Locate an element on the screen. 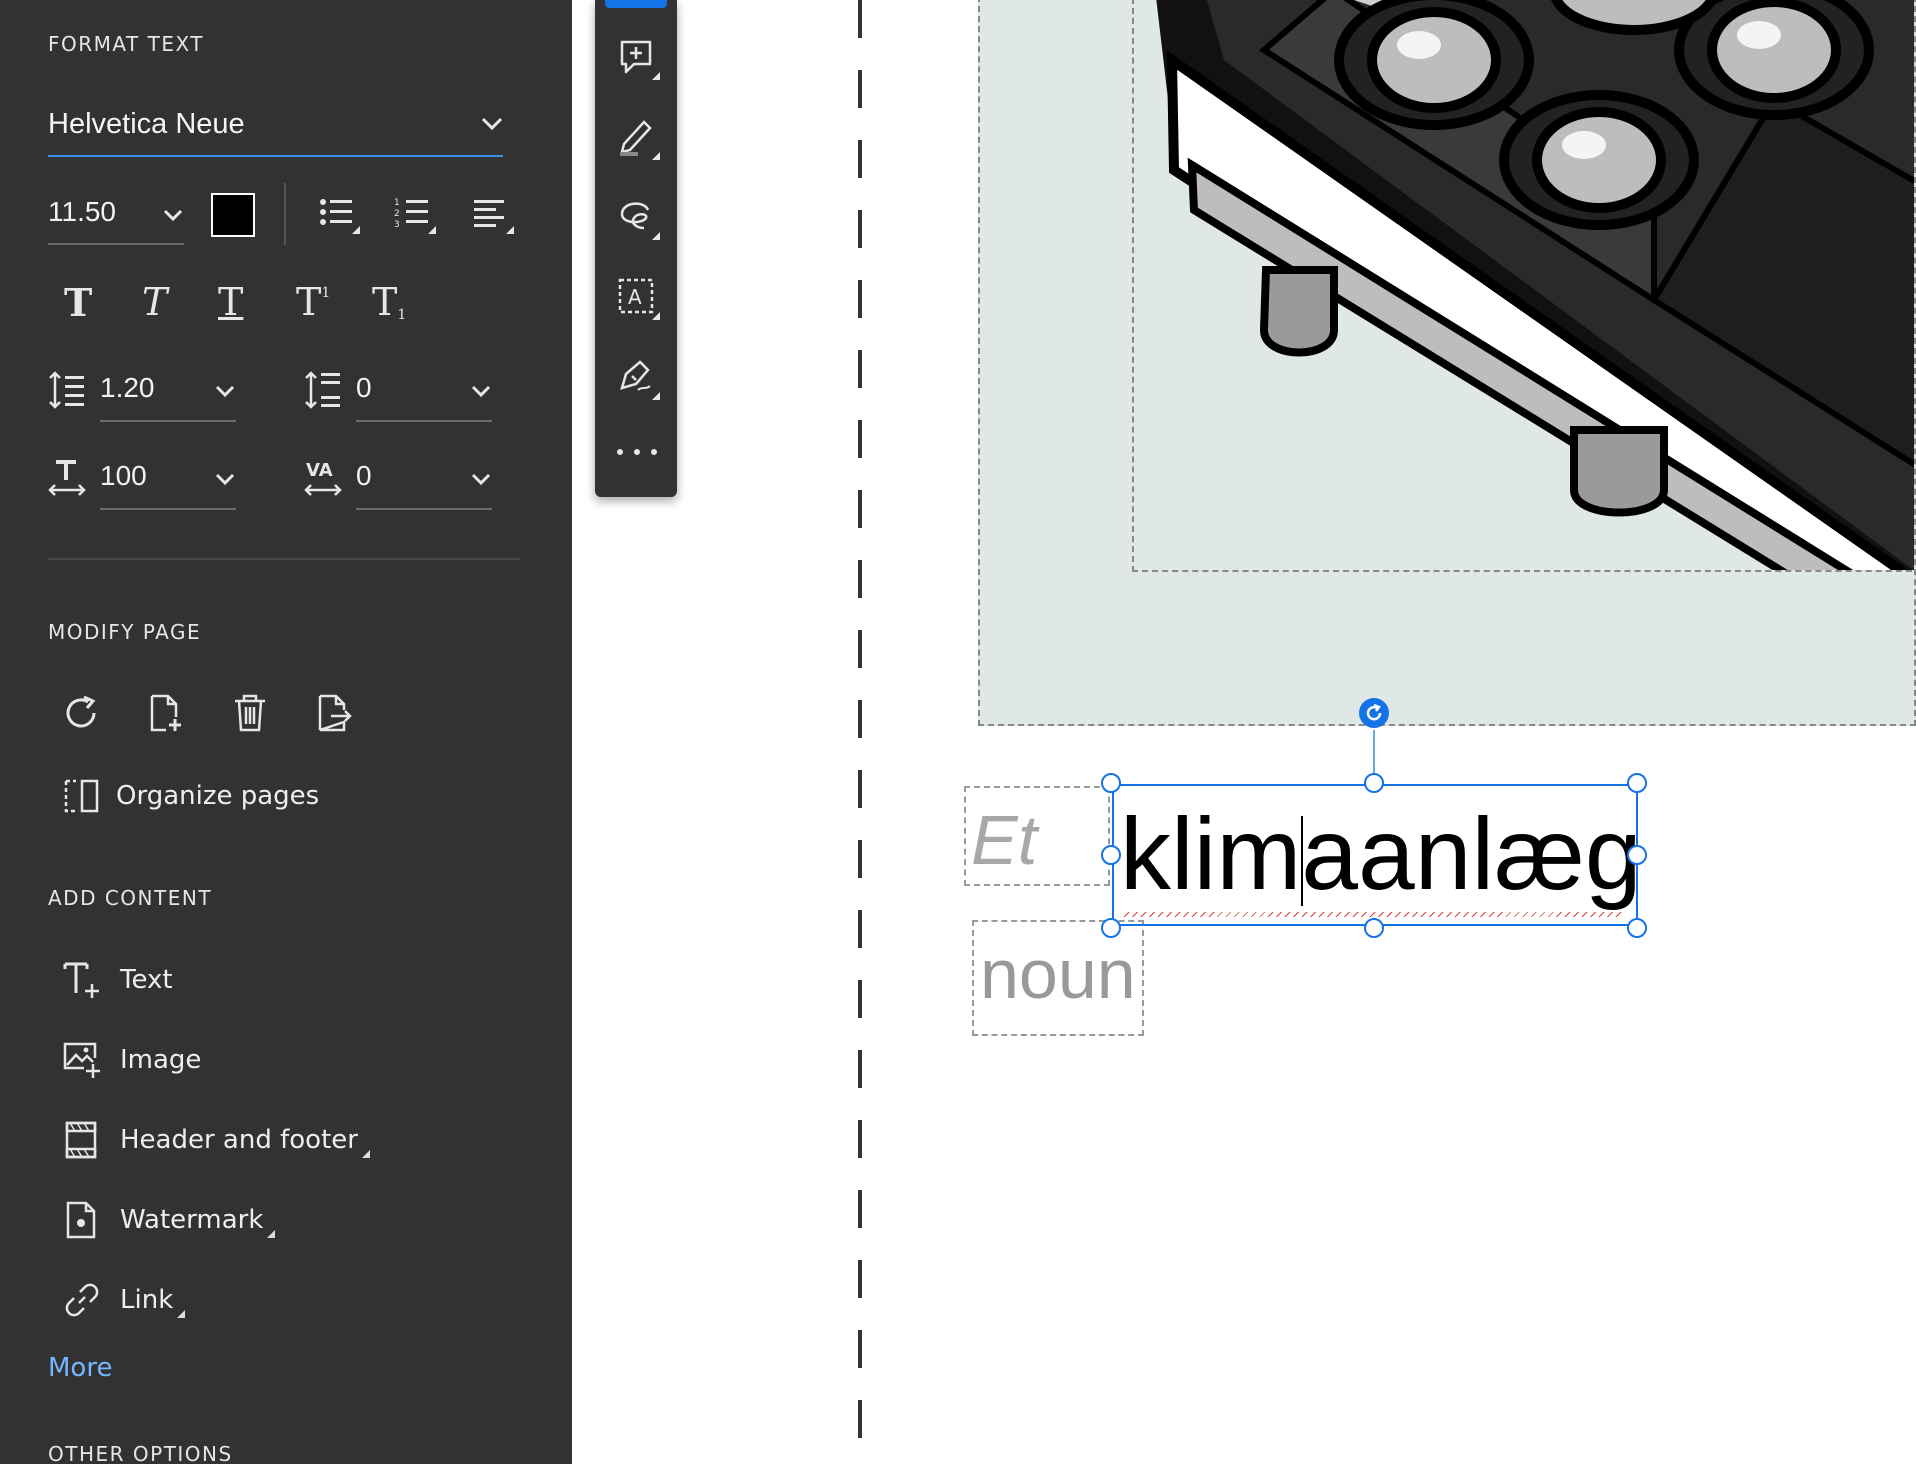  more-link: More is located at coordinates (80, 1368).